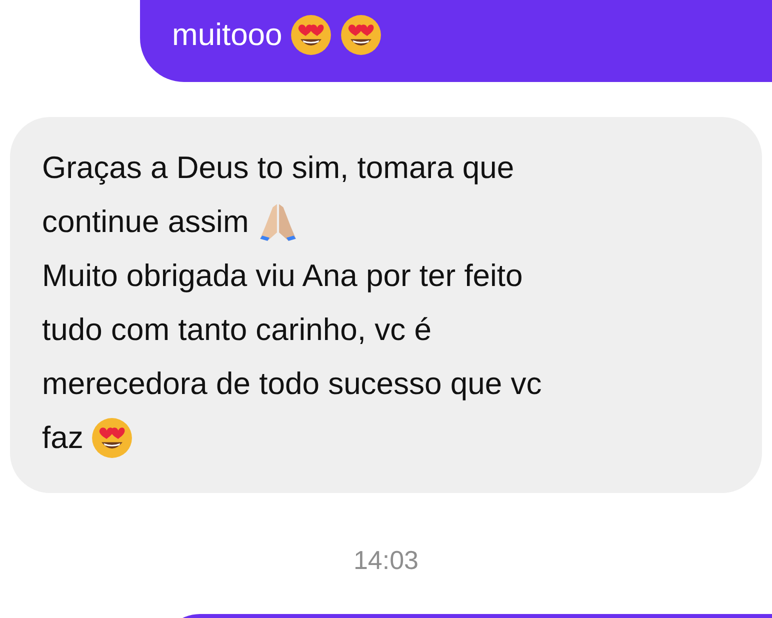 The image size is (772, 618). Describe the element at coordinates (292, 384) in the screenshot. I see `message-text: merecedora de todo sucesso que vc` at that location.